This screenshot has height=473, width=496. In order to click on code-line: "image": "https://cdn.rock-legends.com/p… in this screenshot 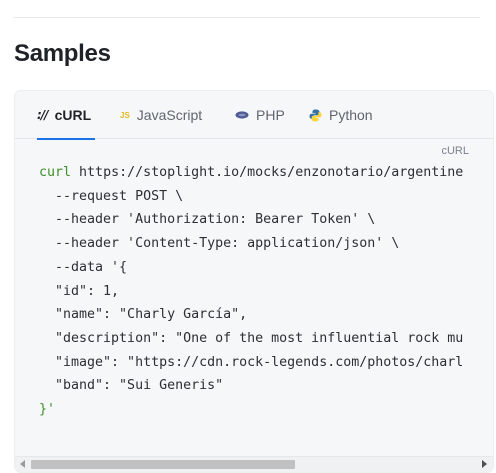, I will do `click(251, 362)`.